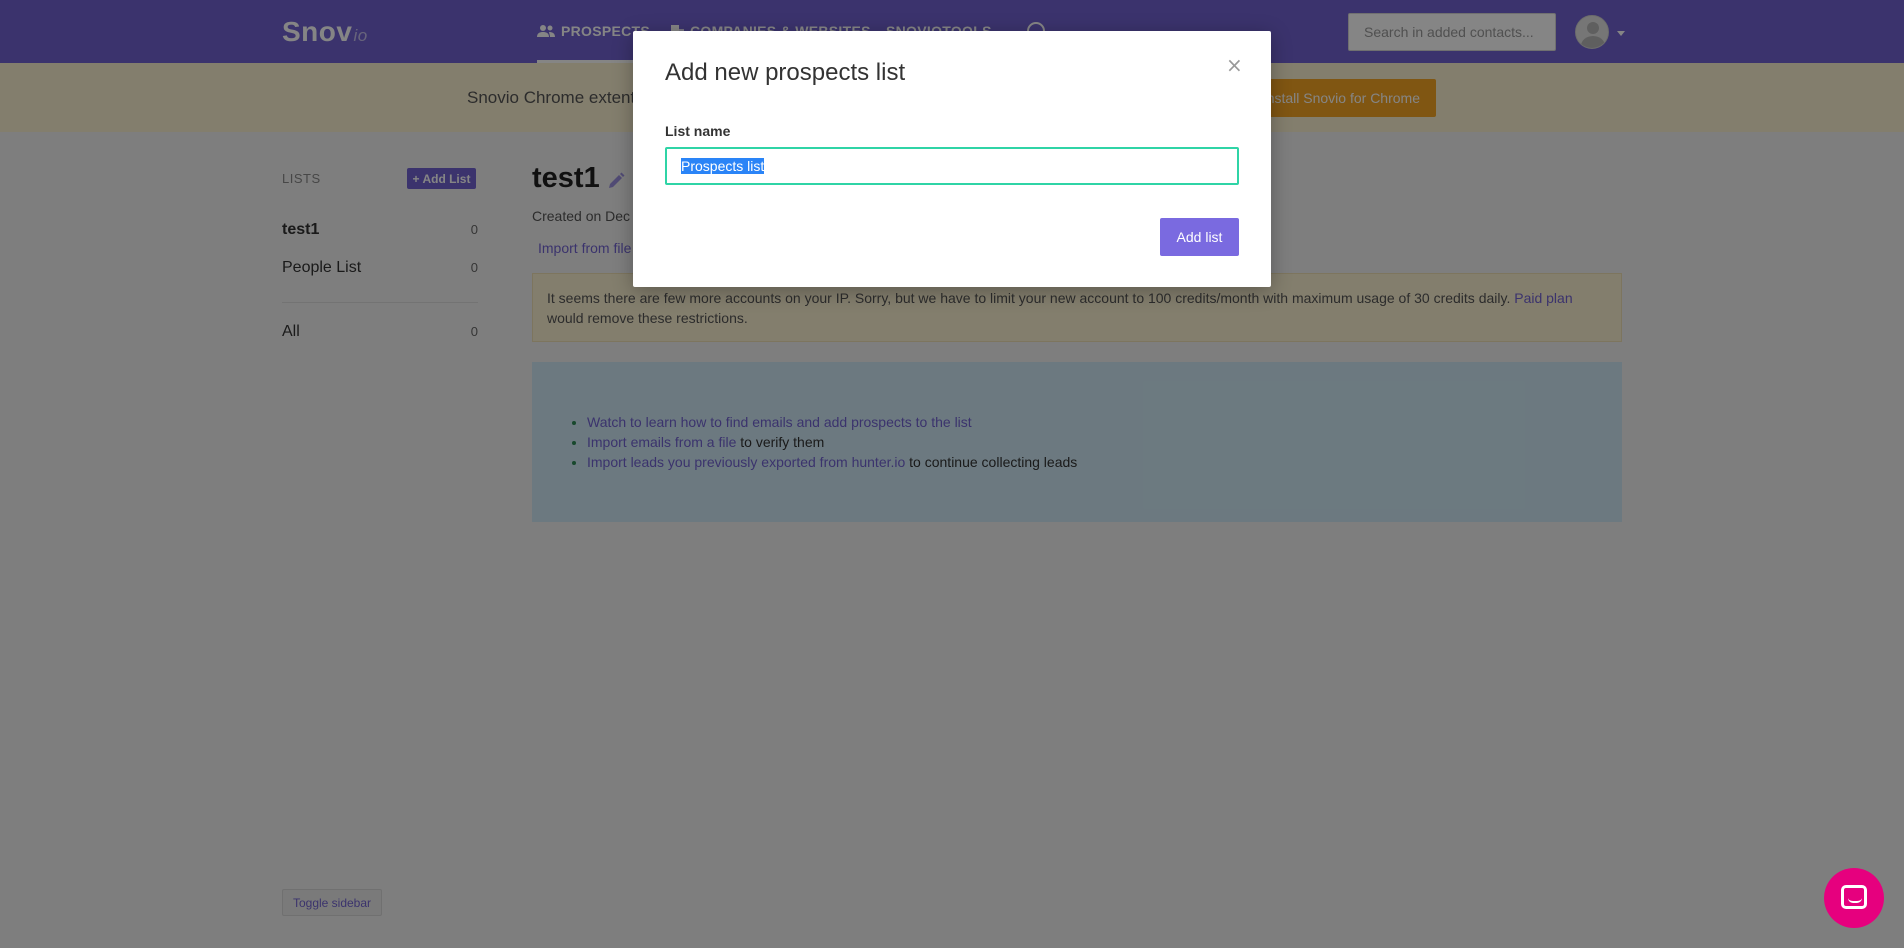 This screenshot has width=1904, height=948. Describe the element at coordinates (785, 72) in the screenshot. I see `modal-title: Add new prospects list` at that location.